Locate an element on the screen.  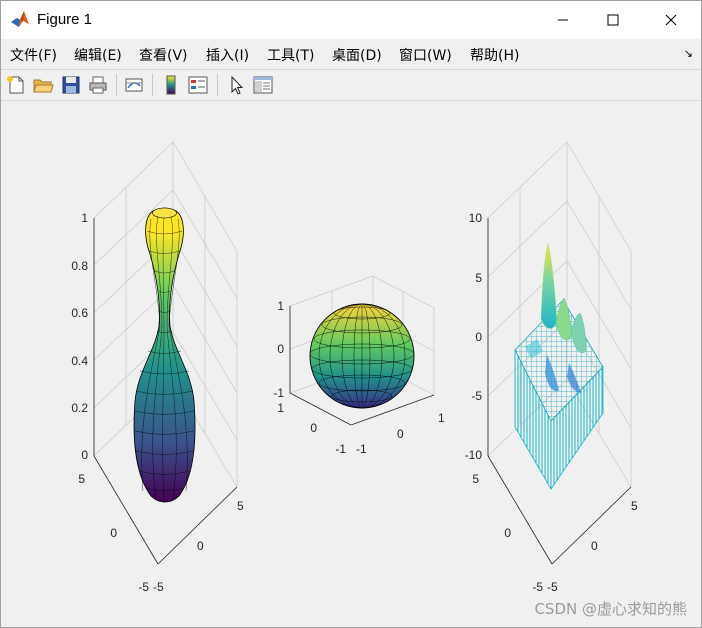
vase-y-tick: -5 is located at coordinates (143, 587).